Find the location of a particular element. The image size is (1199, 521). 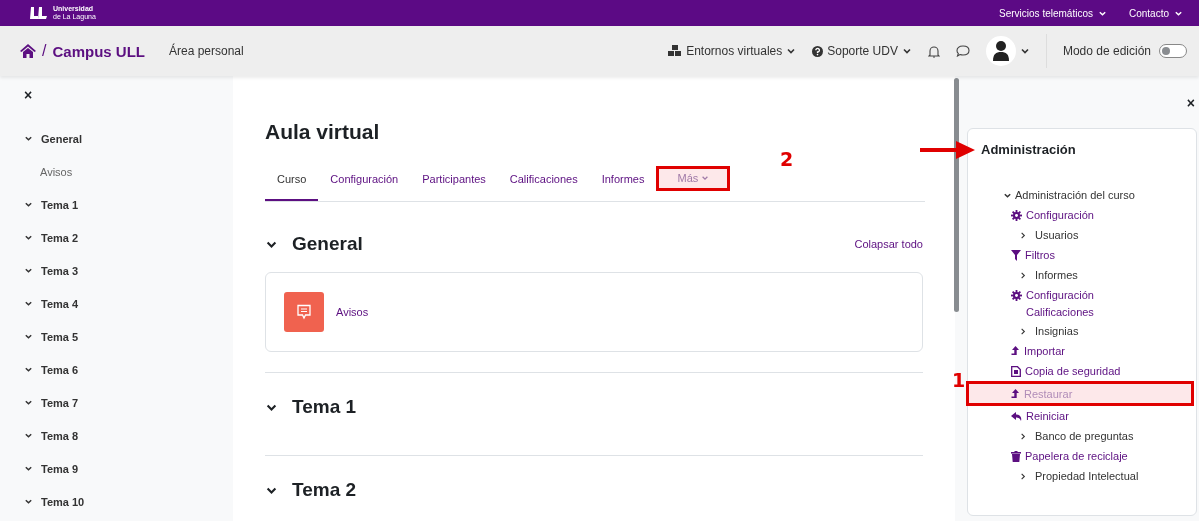

section-title: Tema 2 is located at coordinates (324, 490).